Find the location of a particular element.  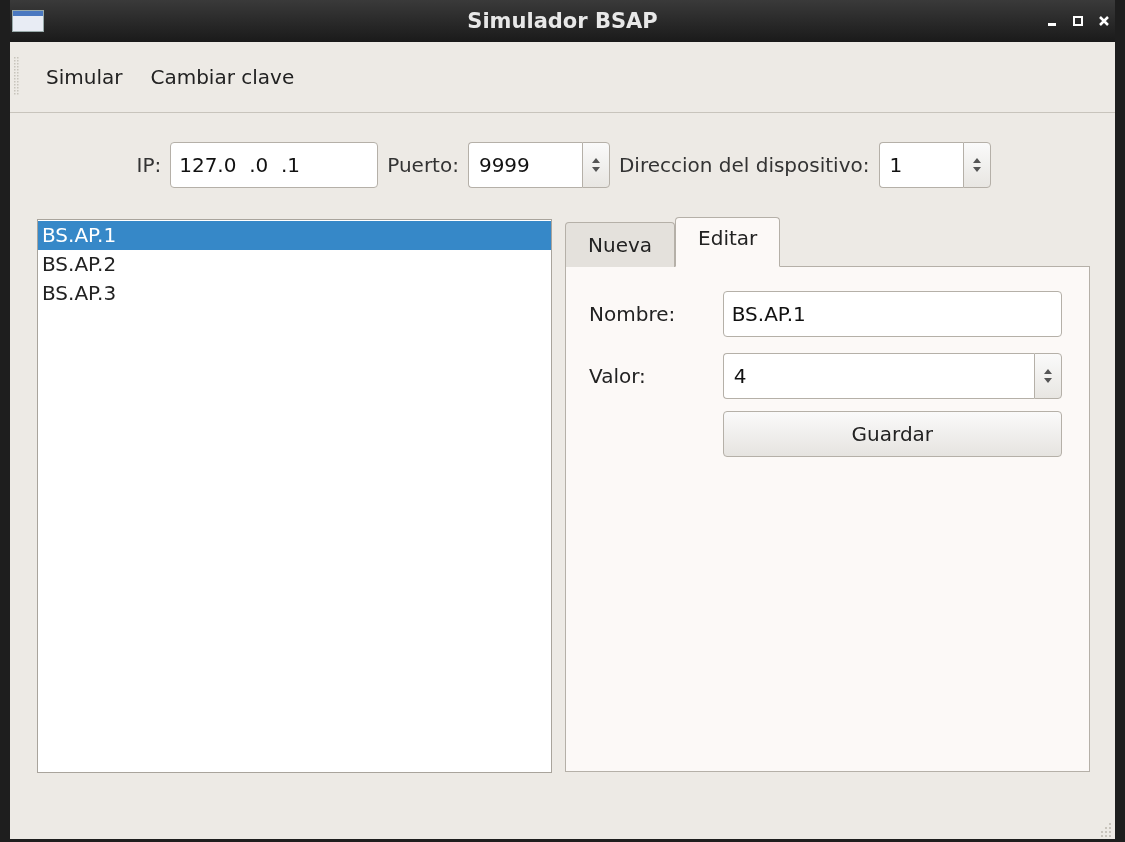

ip-field: 127.0 .0 .1 is located at coordinates (274, 165).